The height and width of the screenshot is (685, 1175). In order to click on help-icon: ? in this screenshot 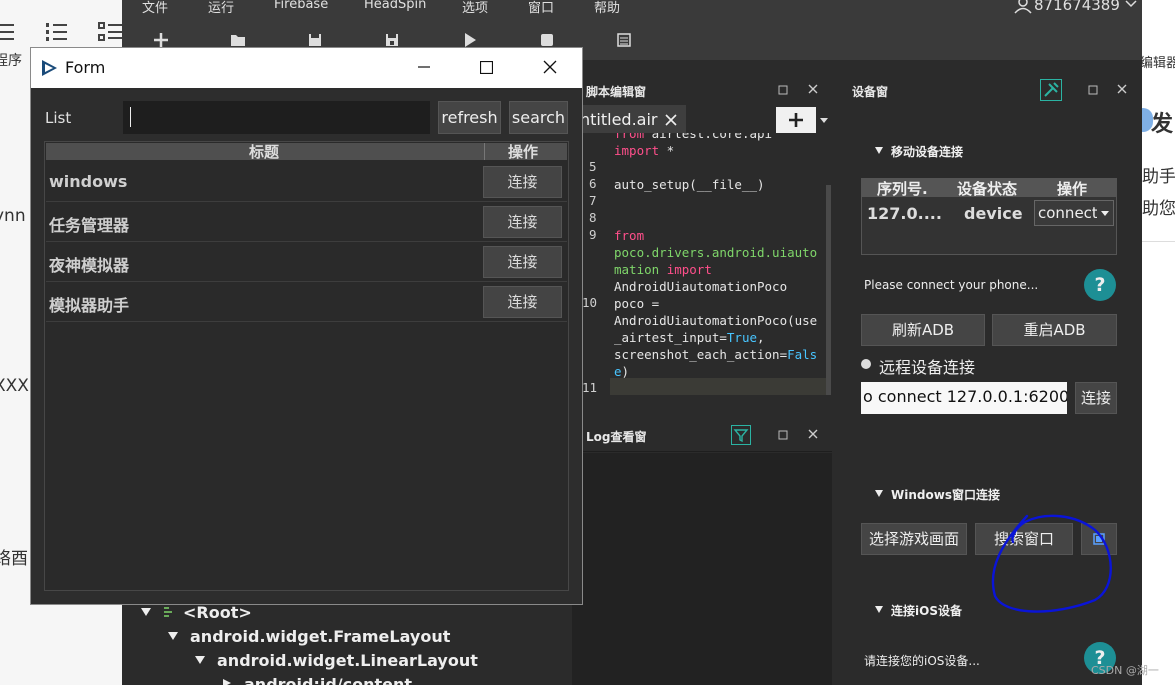, I will do `click(1100, 285)`.